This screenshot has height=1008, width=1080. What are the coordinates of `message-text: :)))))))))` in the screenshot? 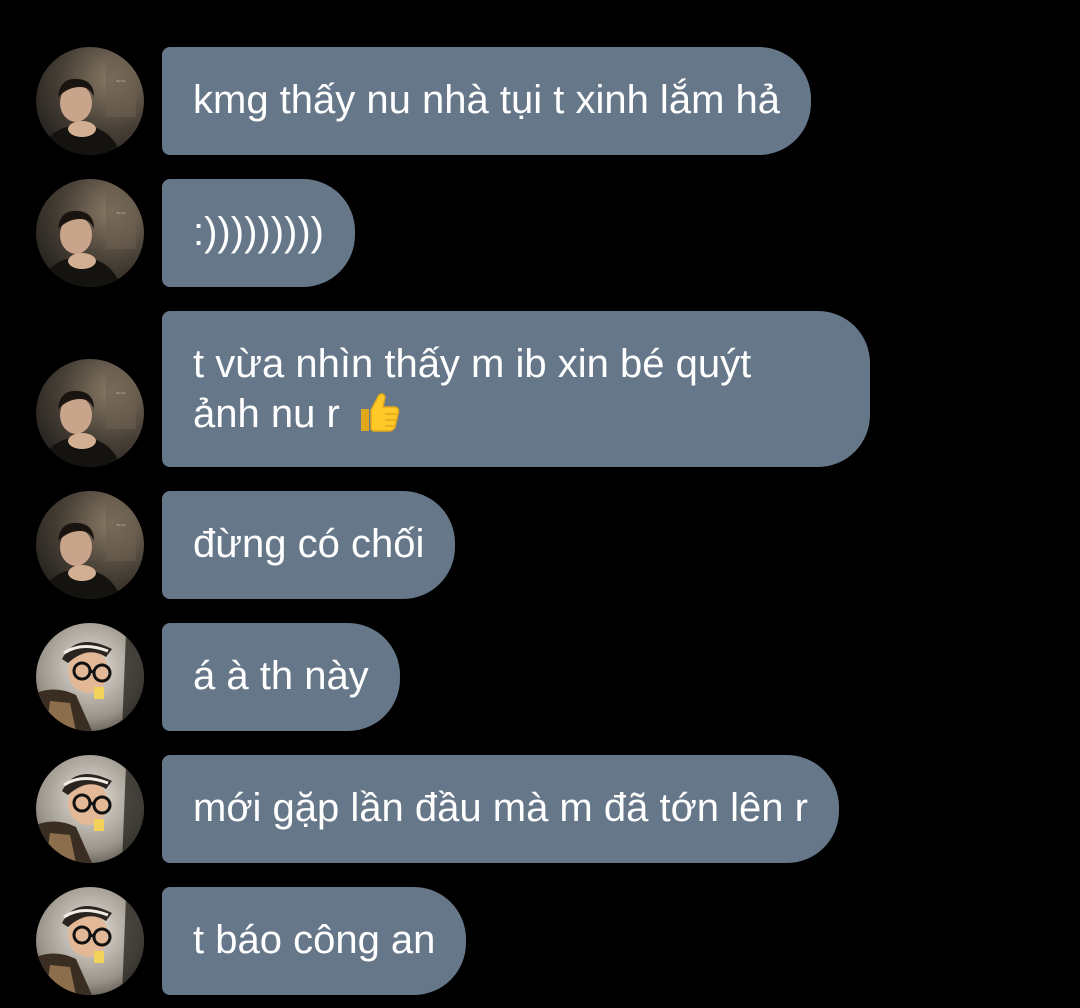 It's located at (258, 232).